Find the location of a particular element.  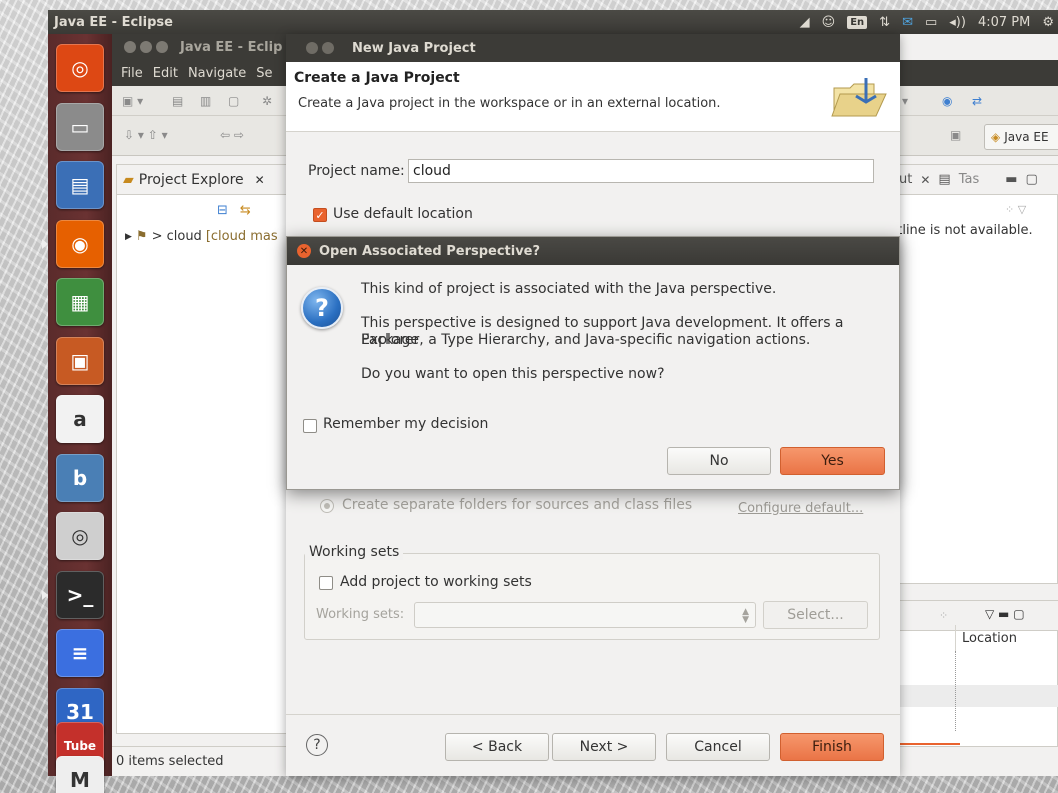

separate-folders-radio is located at coordinates (327, 506).